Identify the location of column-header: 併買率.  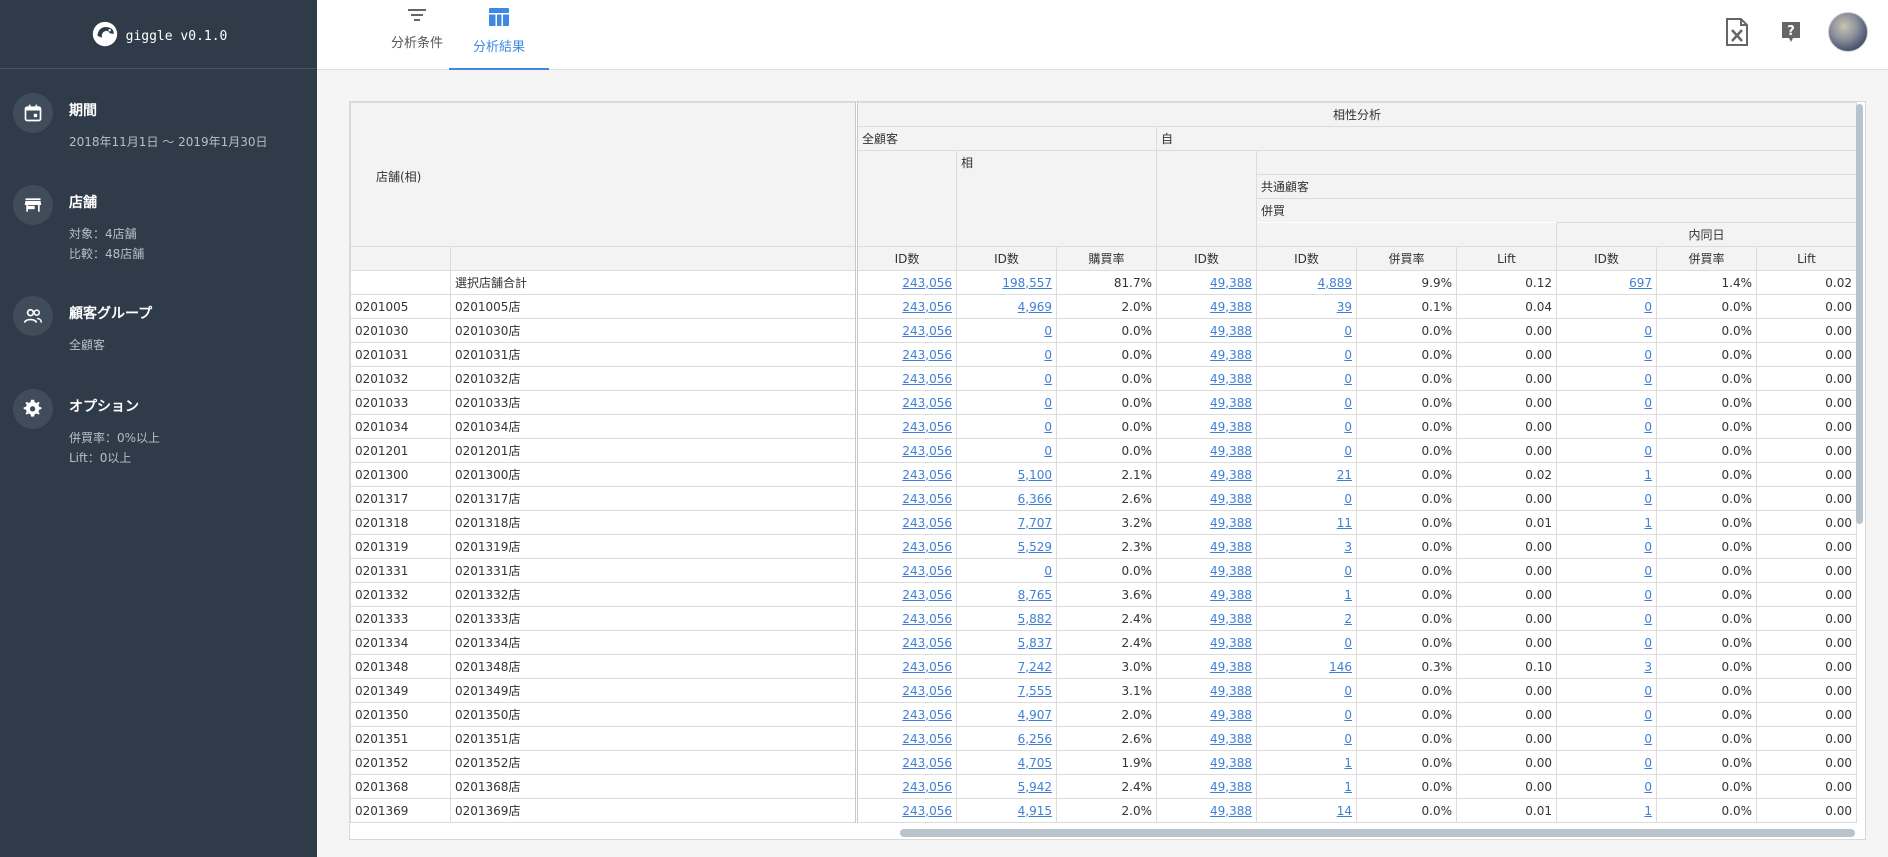
(1406, 258).